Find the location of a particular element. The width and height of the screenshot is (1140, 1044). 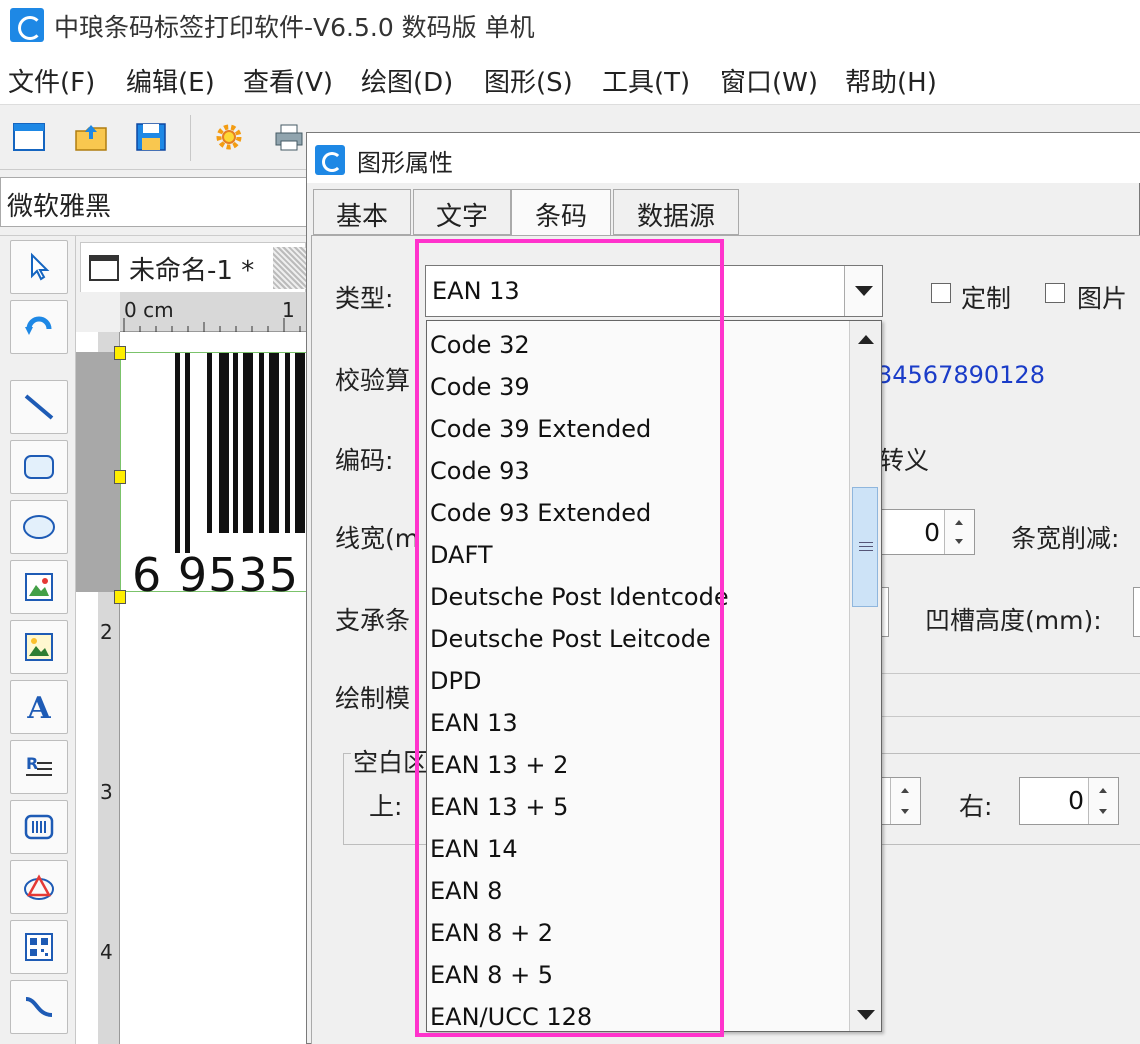

svg-text: R is located at coordinates (32, 763).